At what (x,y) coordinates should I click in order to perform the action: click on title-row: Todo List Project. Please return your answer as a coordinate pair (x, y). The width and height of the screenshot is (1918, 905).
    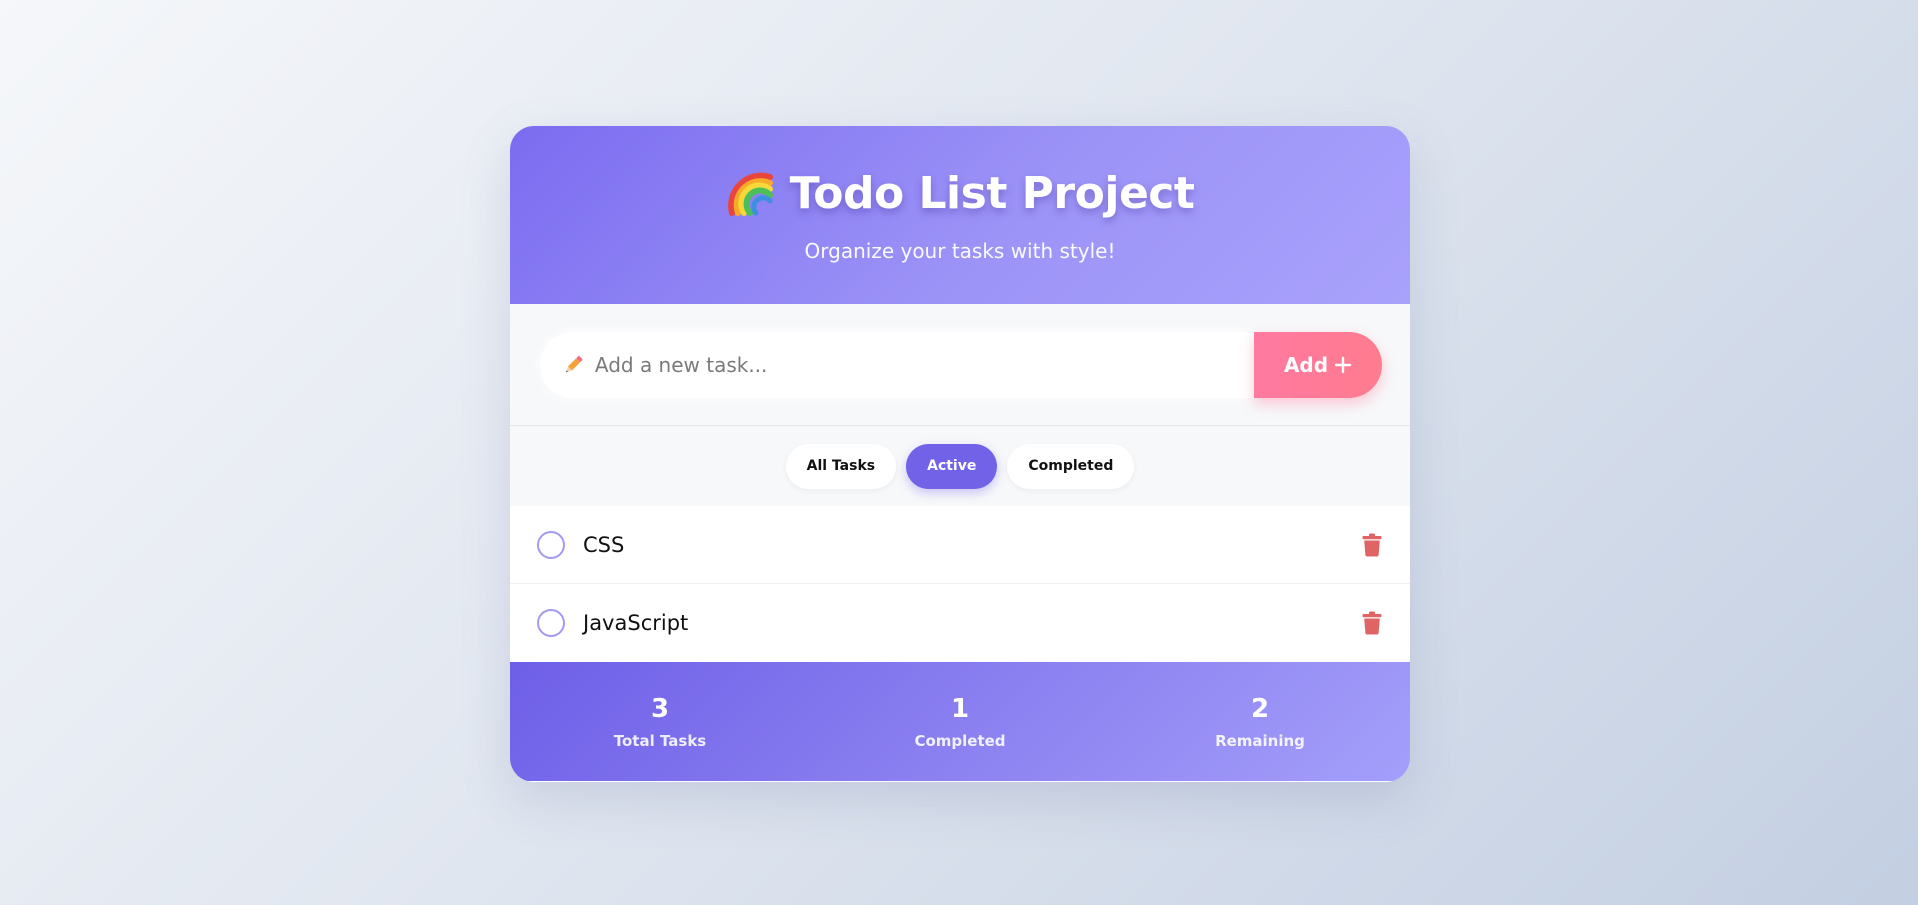
    Looking at the image, I should click on (960, 193).